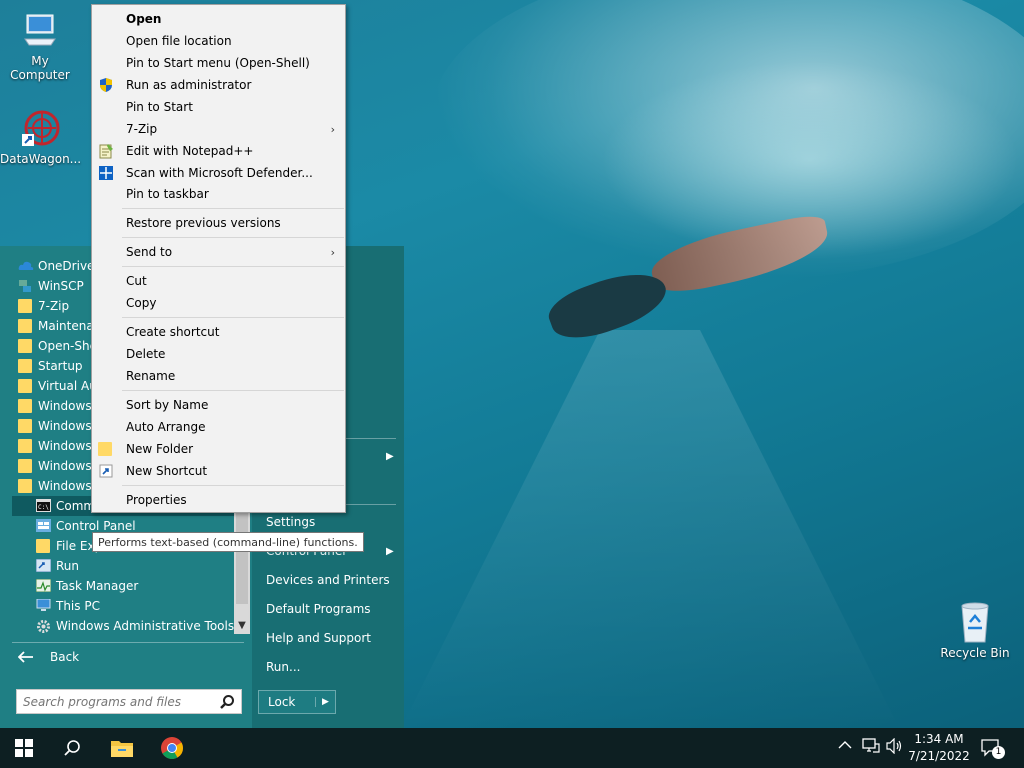 Image resolution: width=1024 pixels, height=768 pixels. What do you see at coordinates (998, 752) in the screenshot?
I see `notification-count-badge: 1` at bounding box center [998, 752].